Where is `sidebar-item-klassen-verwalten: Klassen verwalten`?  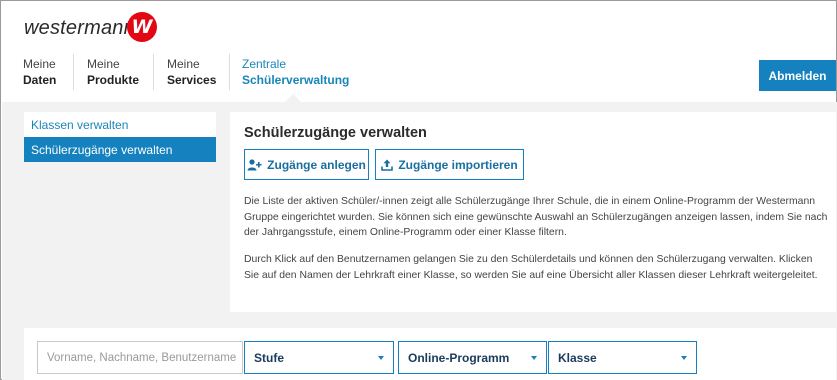
sidebar-item-klassen-verwalten: Klassen verwalten is located at coordinates (120, 124).